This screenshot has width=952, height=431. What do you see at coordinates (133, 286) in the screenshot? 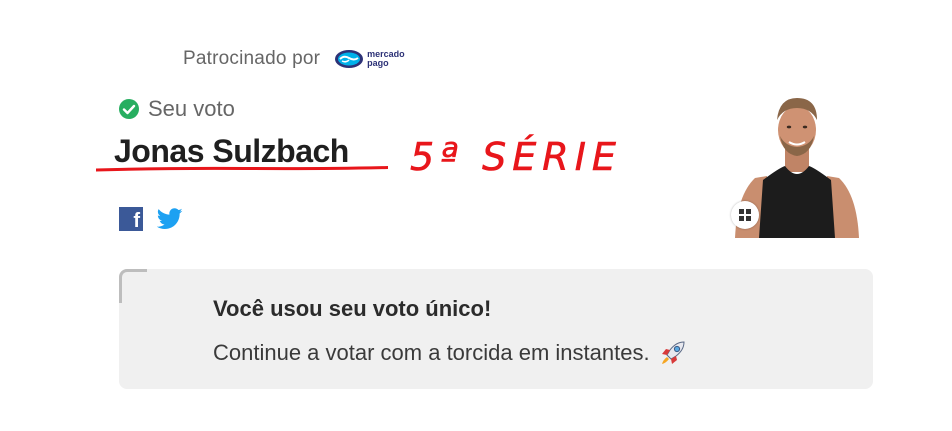
I see `notice-corner-accent` at bounding box center [133, 286].